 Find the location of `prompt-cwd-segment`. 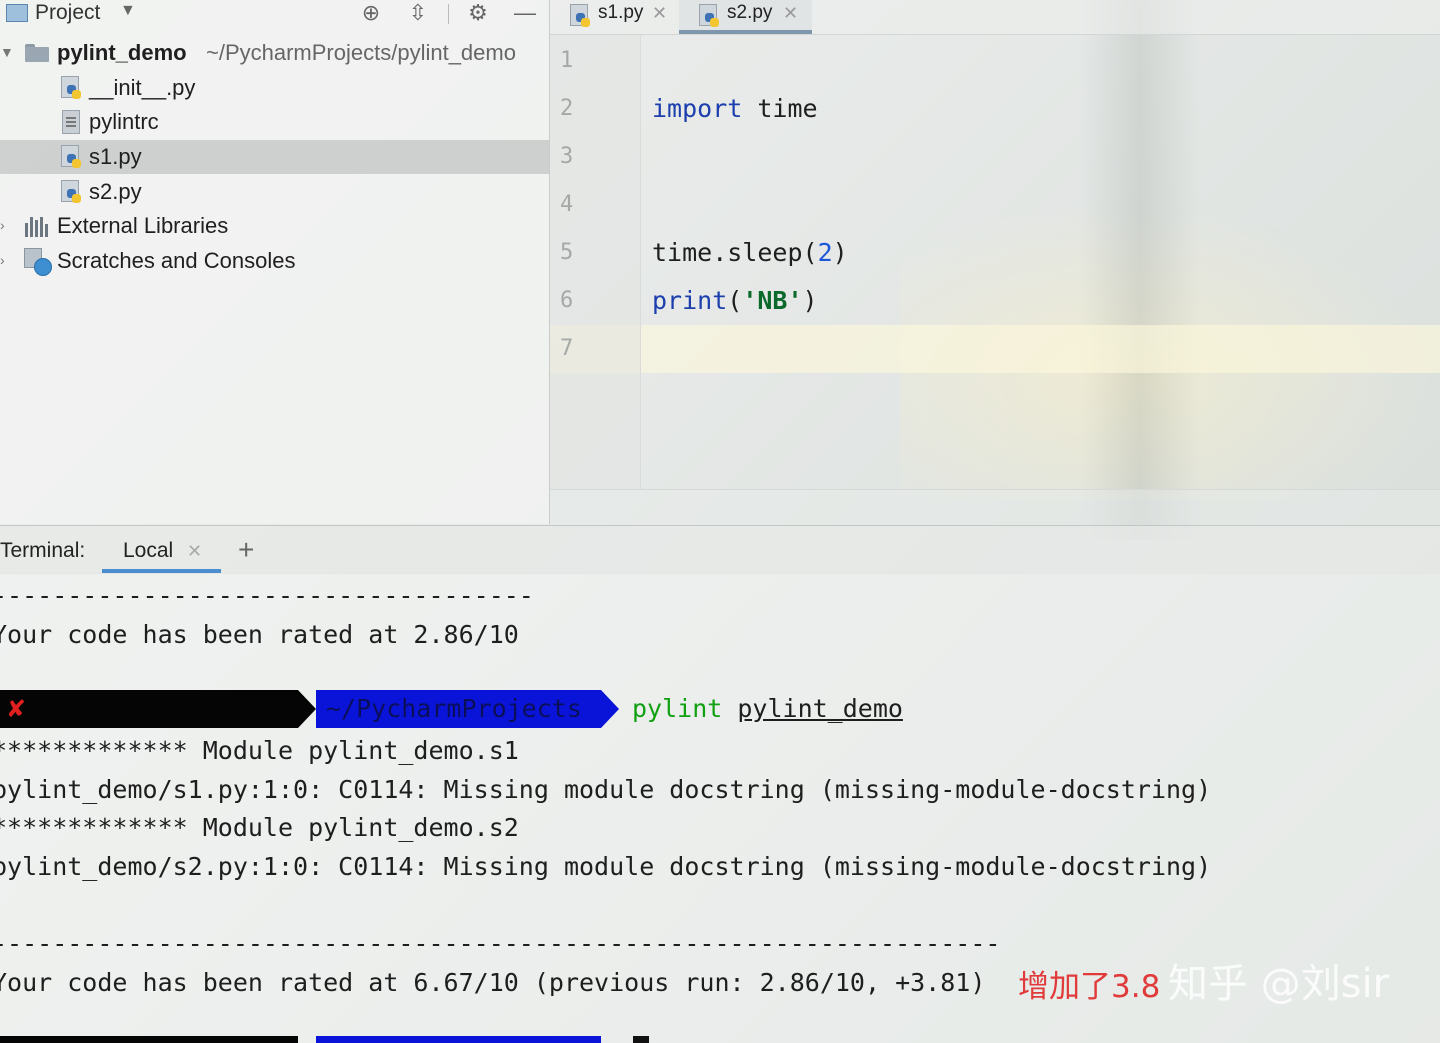

prompt-cwd-segment is located at coordinates (458, 1039).